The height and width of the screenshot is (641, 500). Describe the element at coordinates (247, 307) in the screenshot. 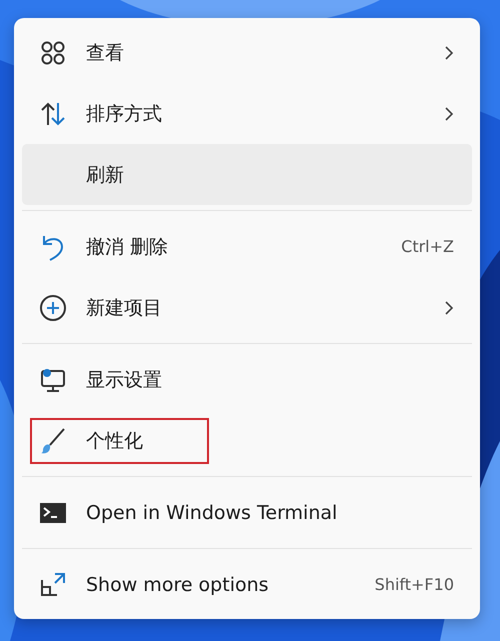

I see `menu-item: 新建项目` at that location.